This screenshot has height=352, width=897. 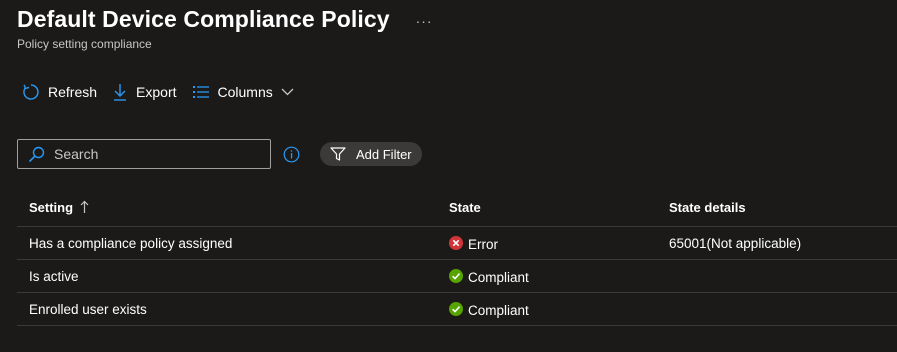 I want to click on columns-icon, so click(x=201, y=92).